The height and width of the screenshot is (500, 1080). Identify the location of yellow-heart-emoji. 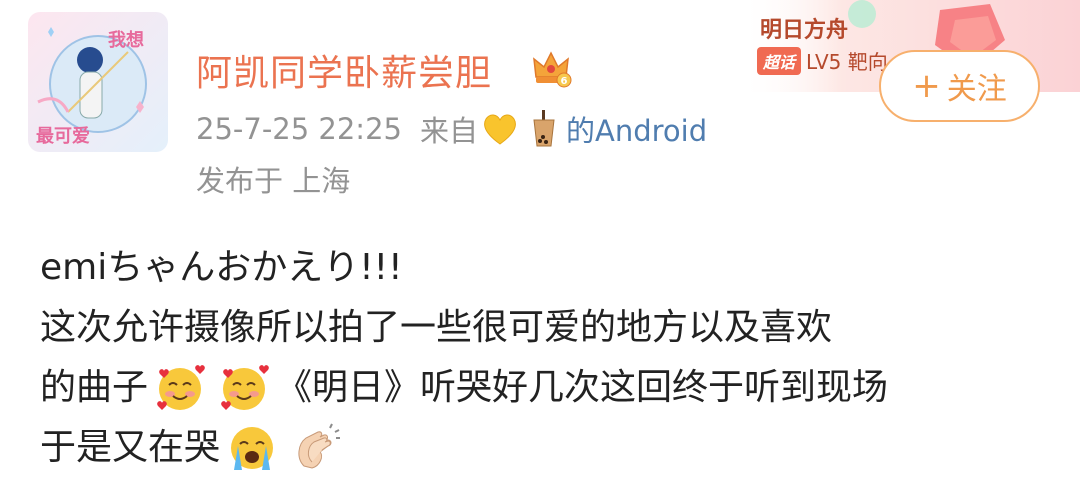
(500, 129).